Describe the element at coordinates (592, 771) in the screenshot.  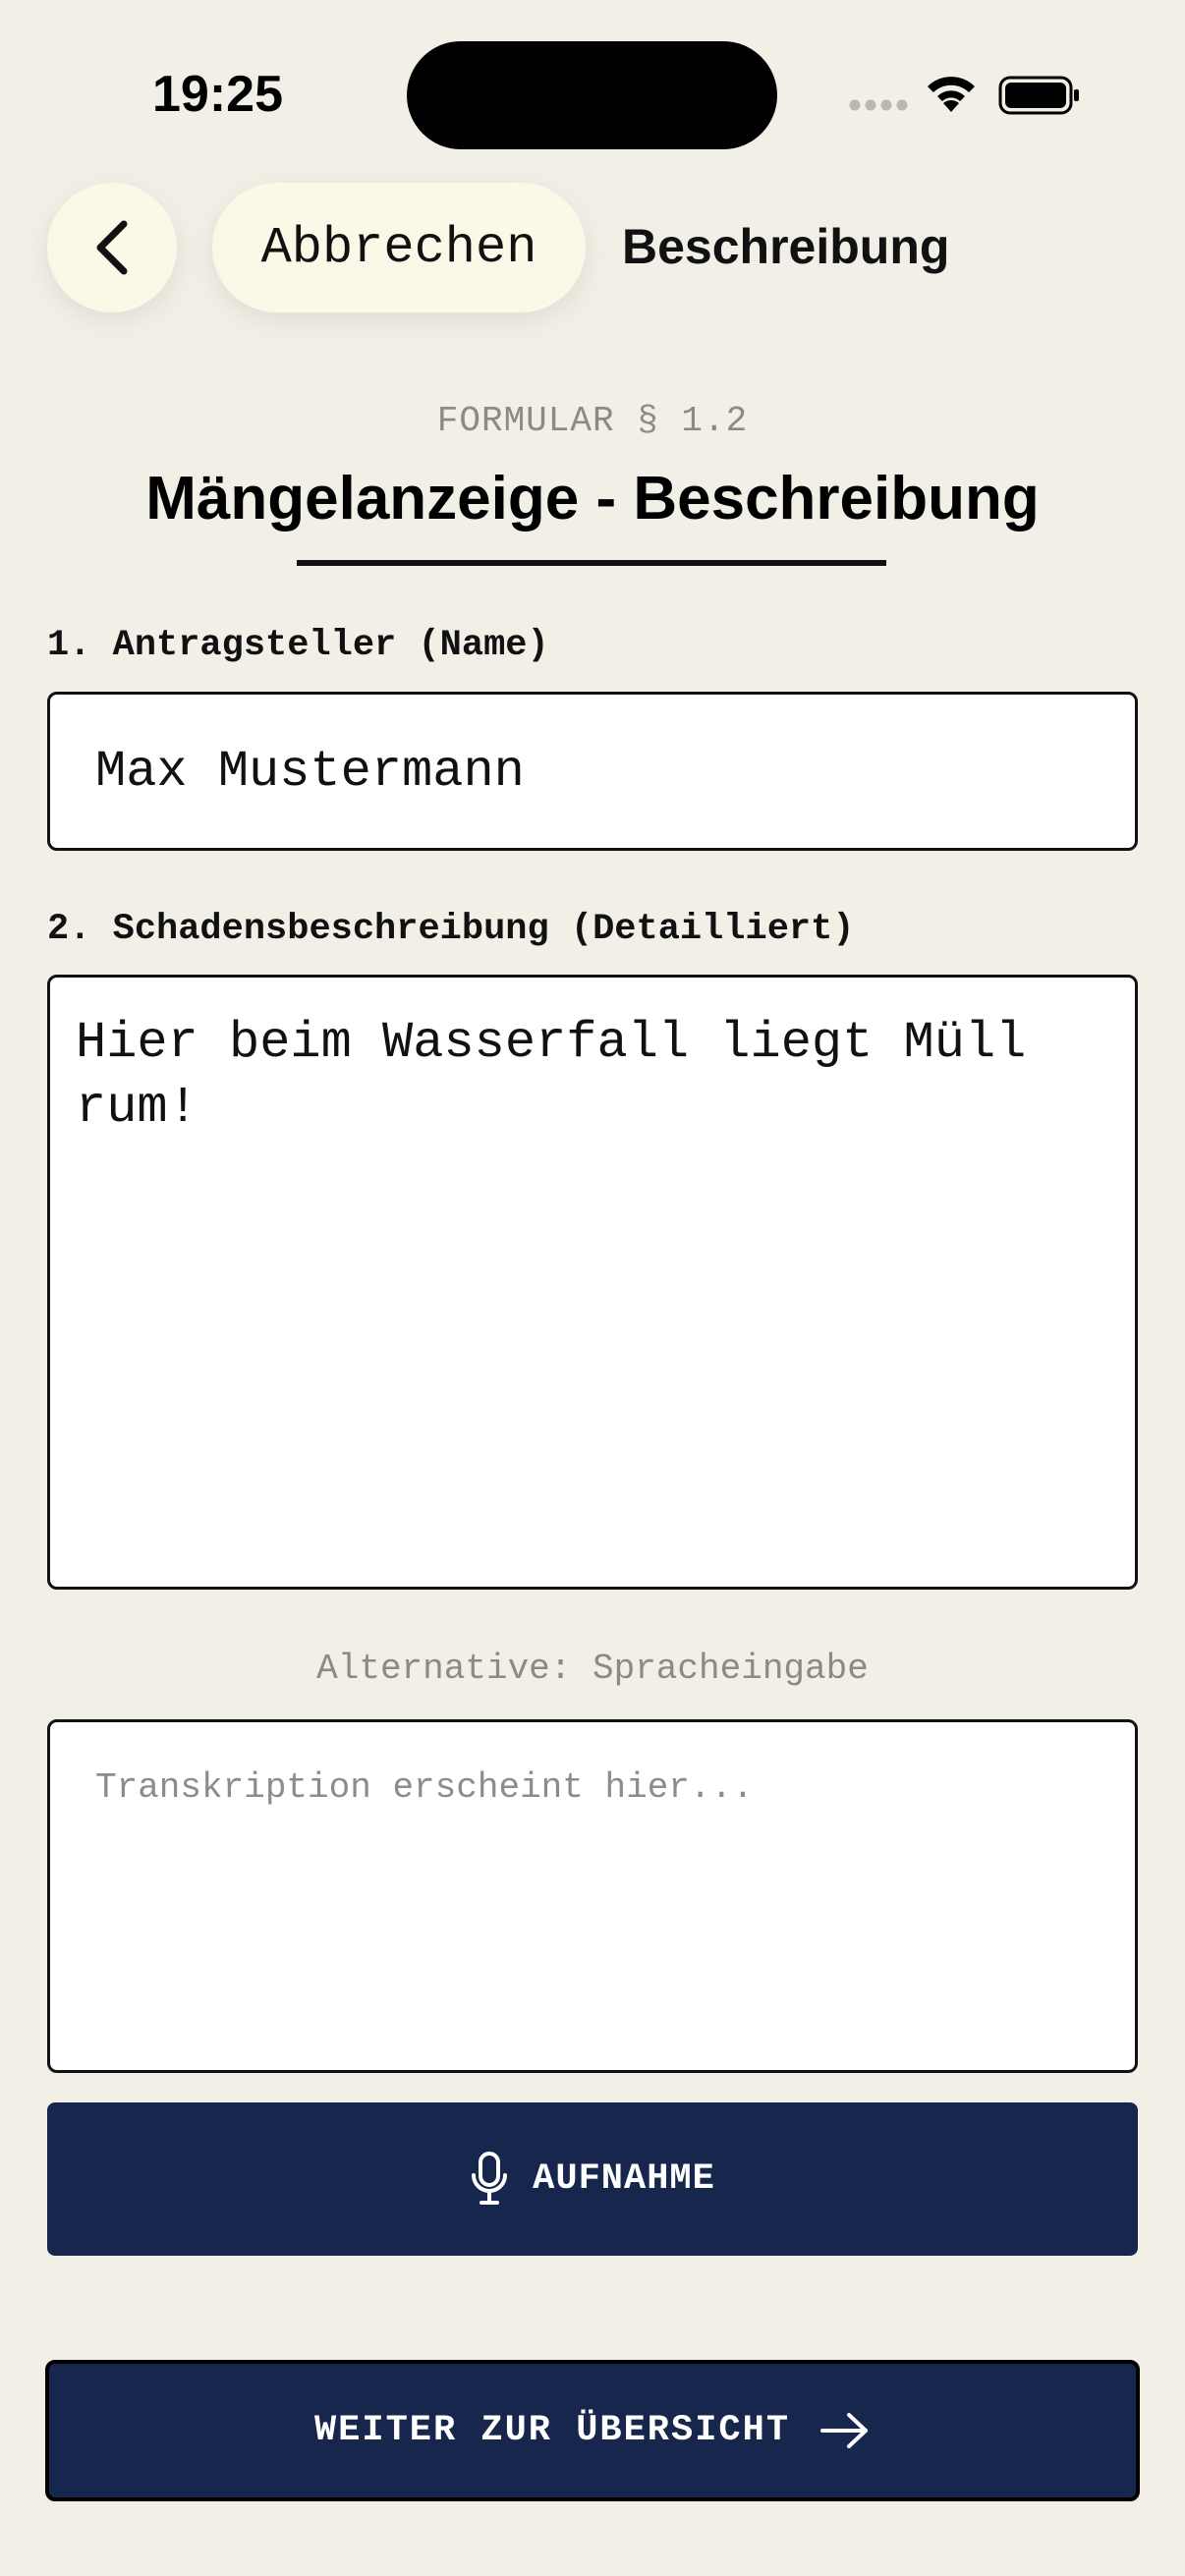
I see `applicant-name-input: Max Mustermann` at that location.